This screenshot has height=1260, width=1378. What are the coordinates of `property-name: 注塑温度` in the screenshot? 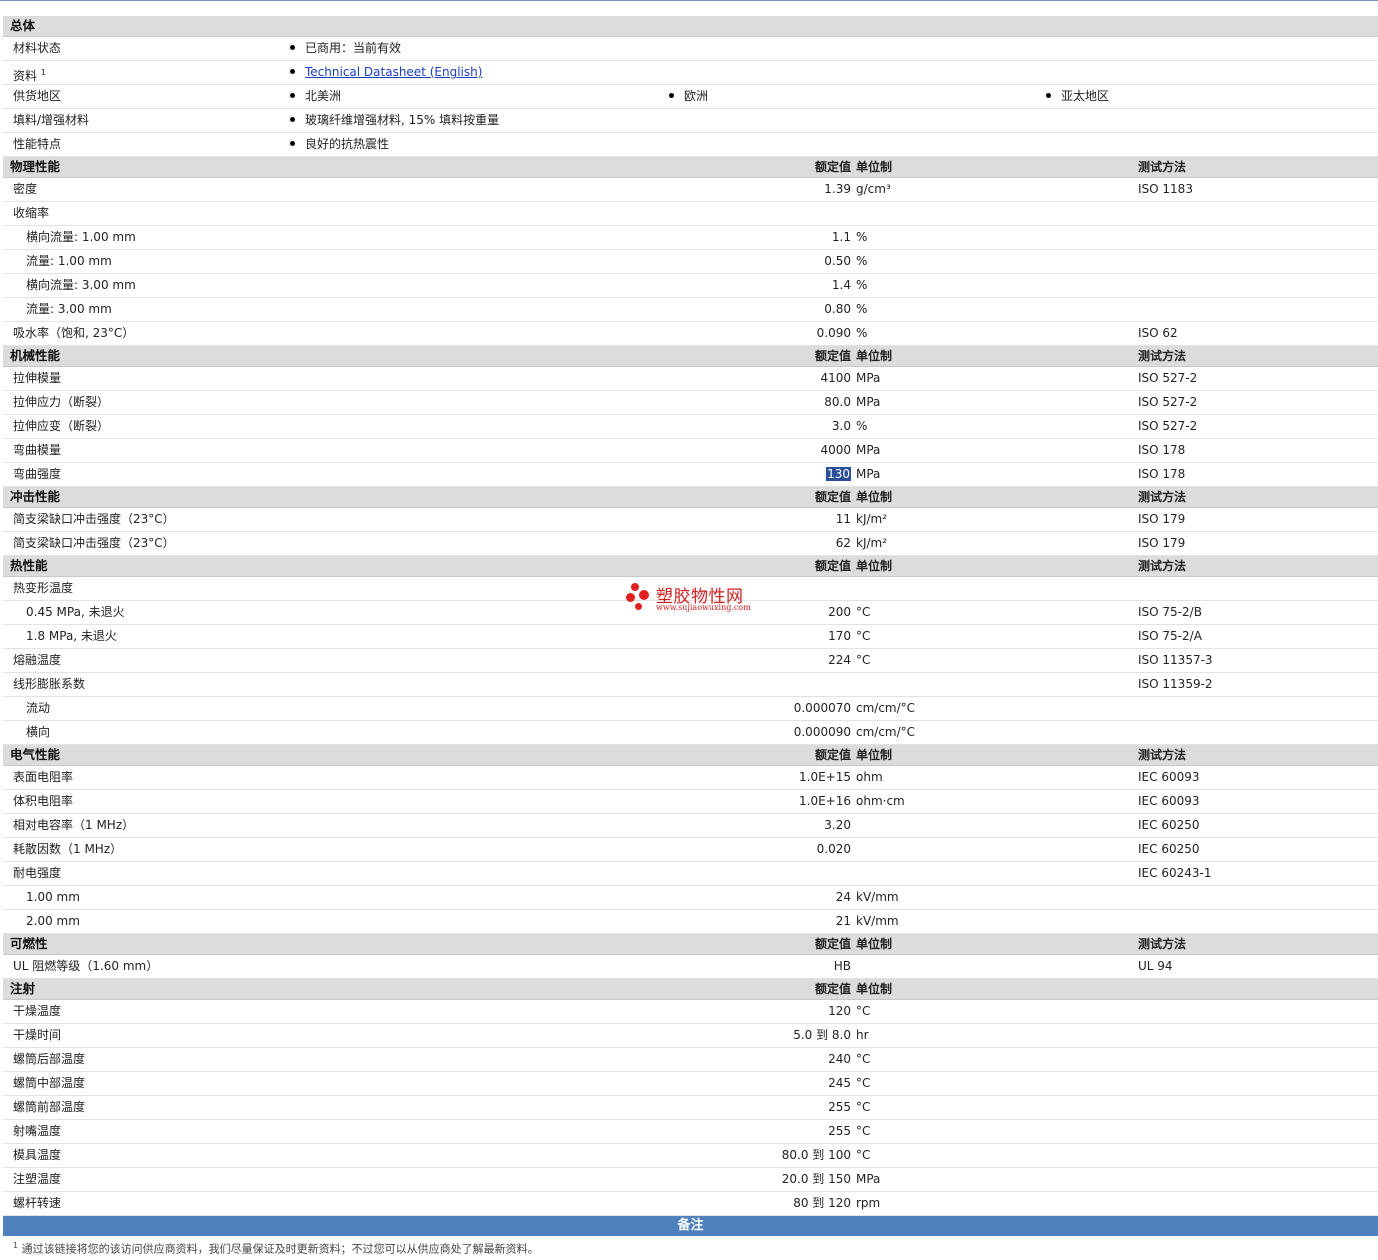 It's located at (37, 1179).